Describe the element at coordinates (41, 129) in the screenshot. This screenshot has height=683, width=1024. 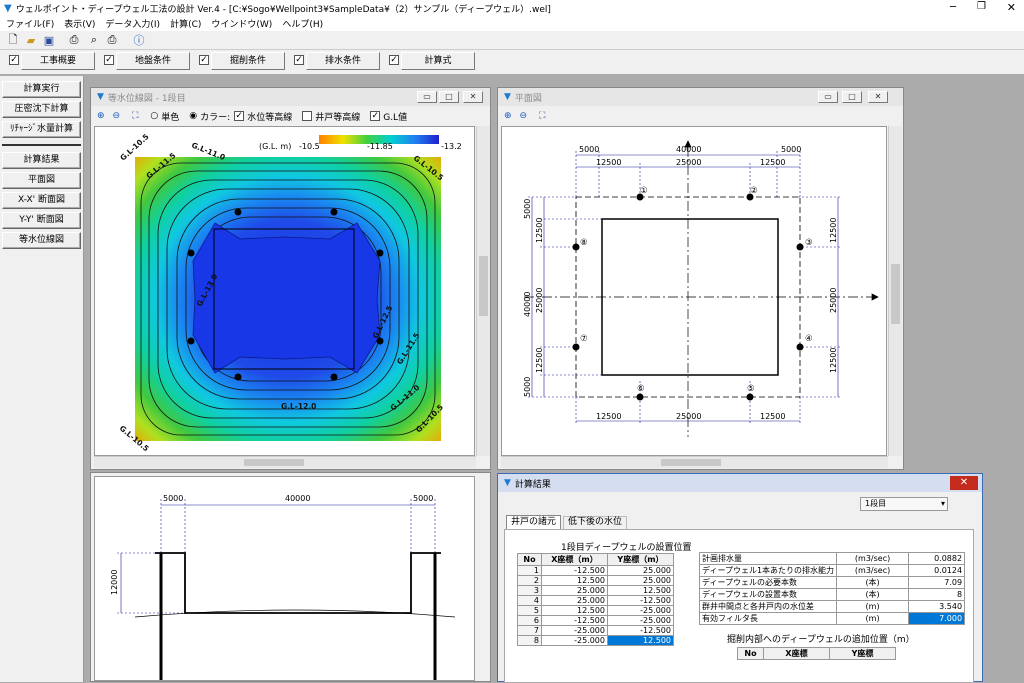
I see `recharge-button: ﾘﾁｬｰｼﾞ水量計算` at that location.